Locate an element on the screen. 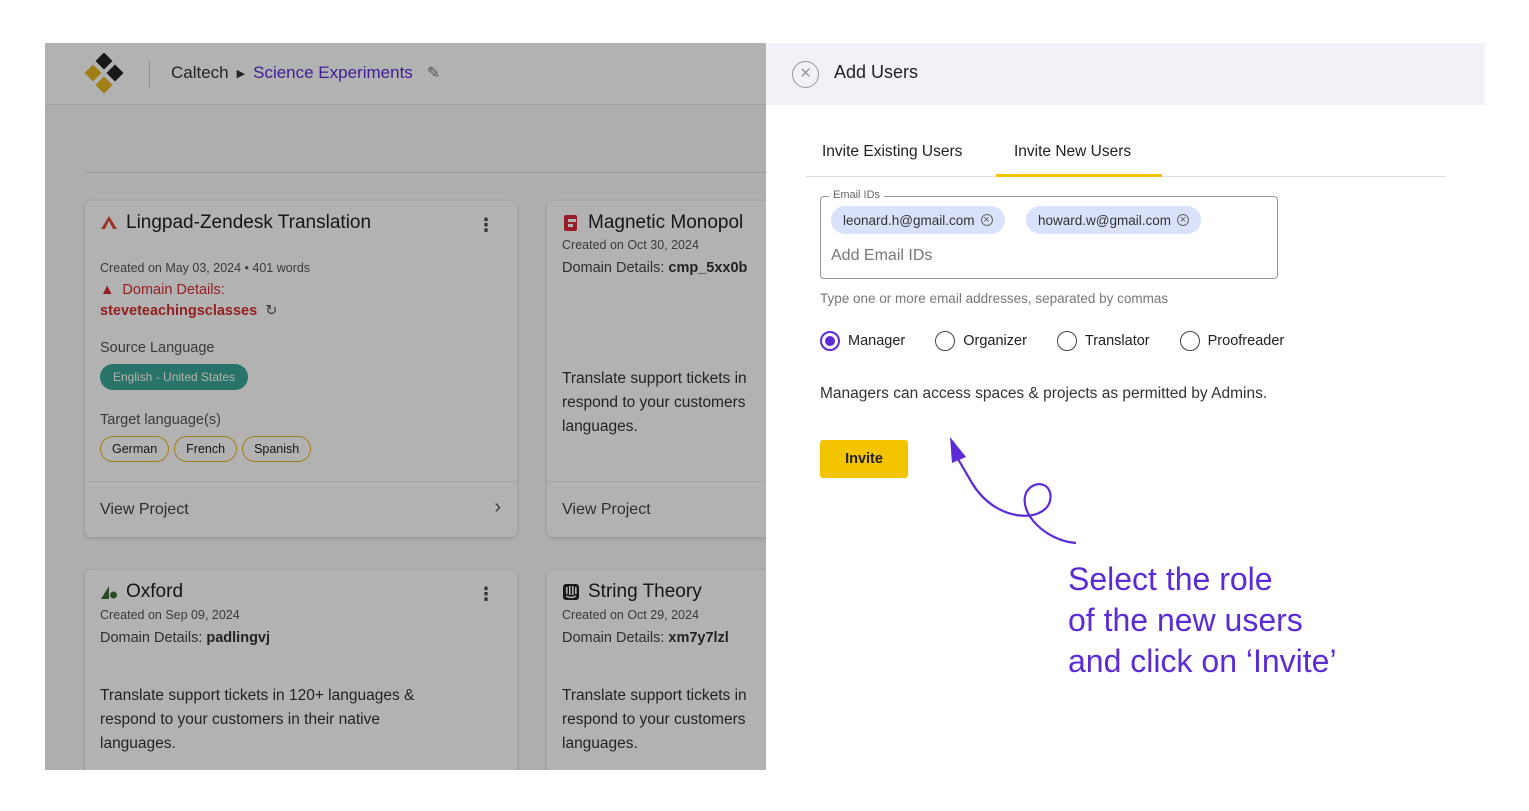  panel-header: ✕ Add Users is located at coordinates (1125, 74).